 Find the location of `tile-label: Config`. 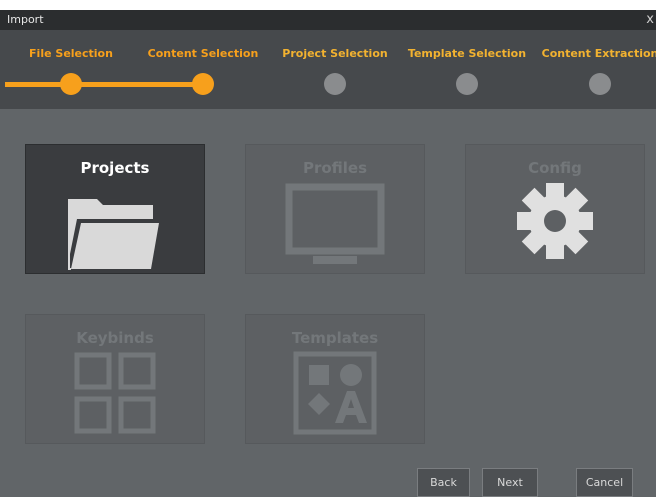

tile-label: Config is located at coordinates (555, 168).